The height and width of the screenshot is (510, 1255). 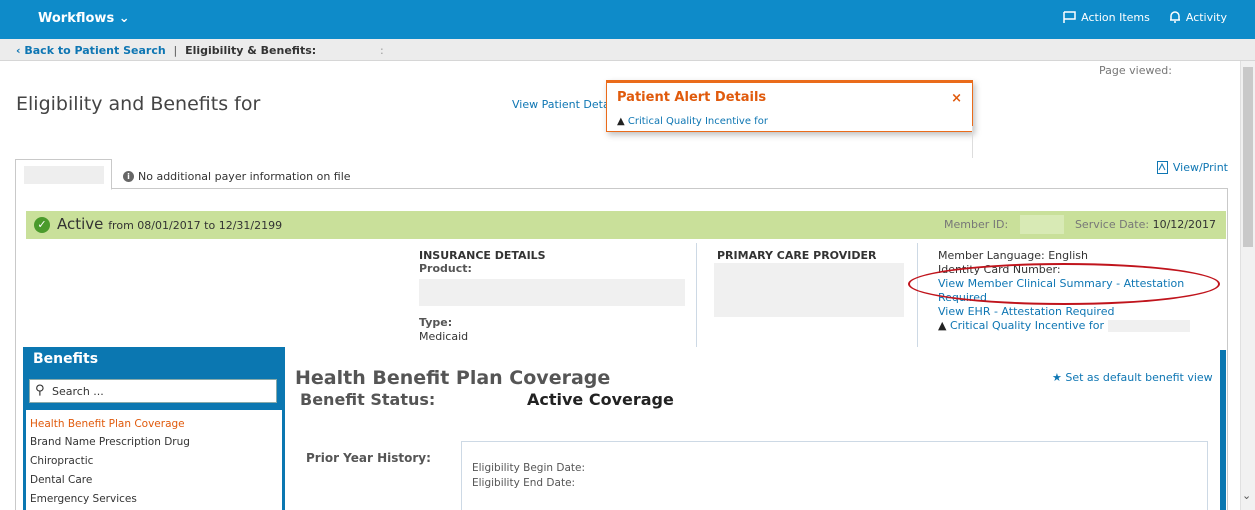 What do you see at coordinates (42, 225) in the screenshot?
I see `check-circle-icon: ✓` at bounding box center [42, 225].